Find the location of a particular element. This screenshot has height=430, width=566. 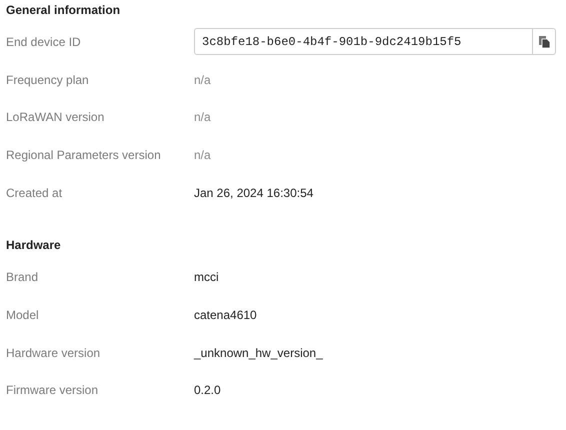

field-label: Frequency plan is located at coordinates (48, 80).